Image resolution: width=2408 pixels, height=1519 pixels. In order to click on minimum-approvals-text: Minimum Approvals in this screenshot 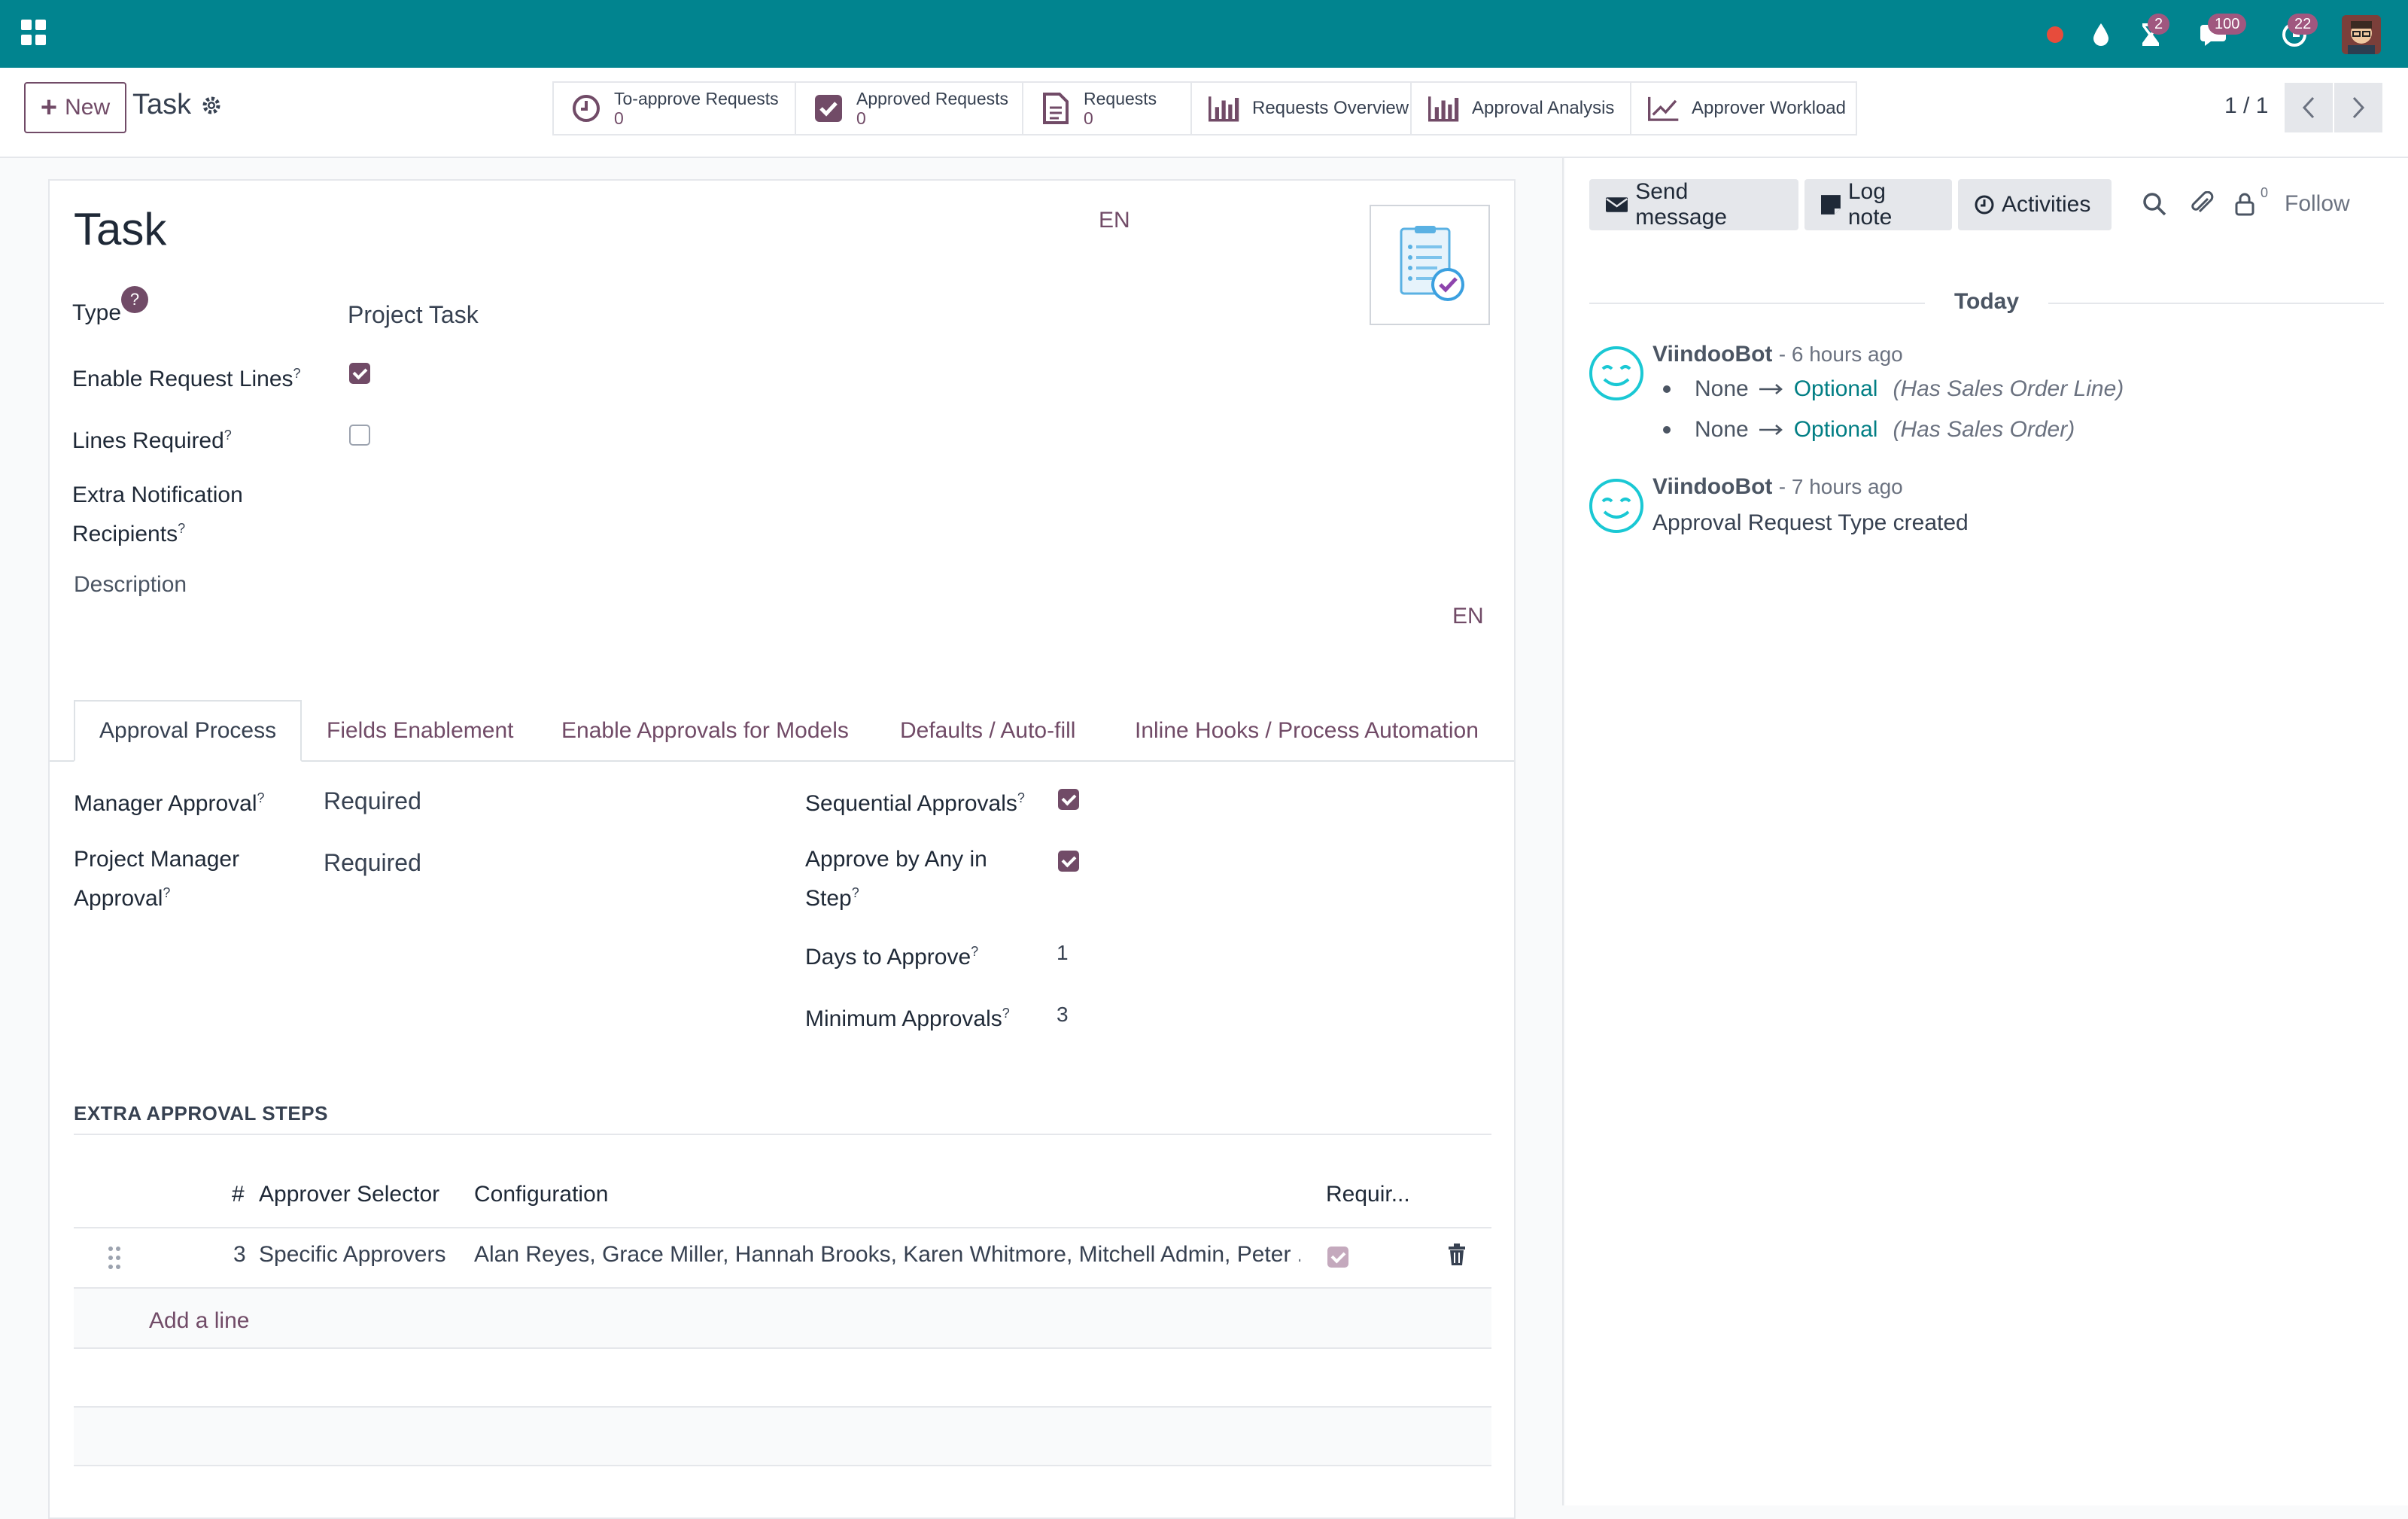, I will do `click(903, 1018)`.